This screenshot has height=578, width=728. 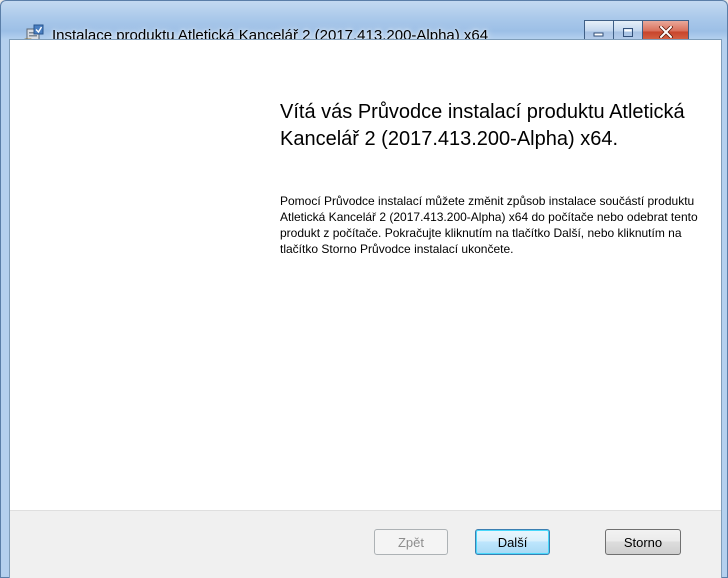 I want to click on button-bar: Zpět Další Storno, so click(x=365, y=544).